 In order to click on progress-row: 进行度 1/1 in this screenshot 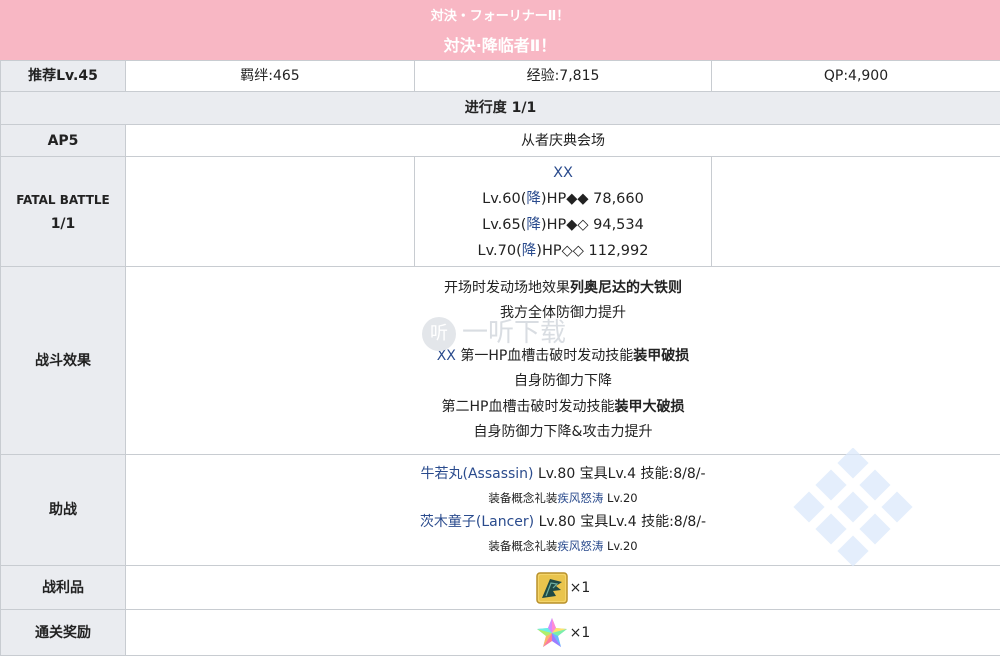, I will do `click(500, 108)`.